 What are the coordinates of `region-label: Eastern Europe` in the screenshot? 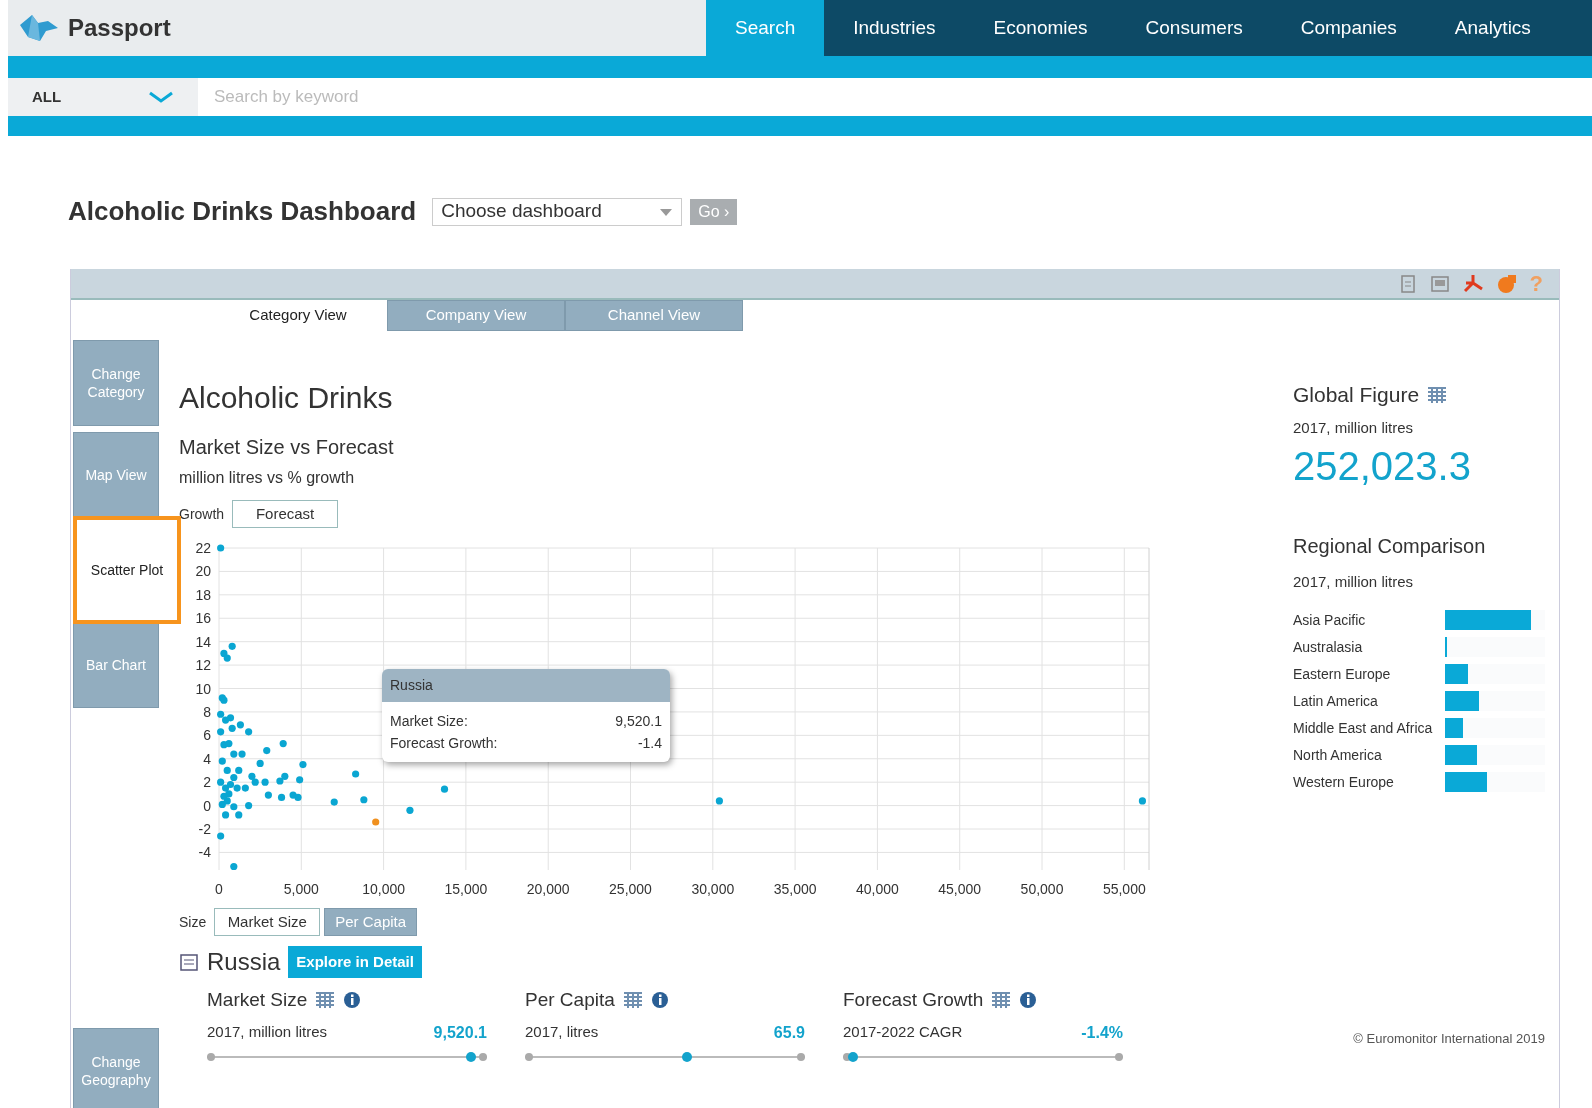 It's located at (1342, 674).